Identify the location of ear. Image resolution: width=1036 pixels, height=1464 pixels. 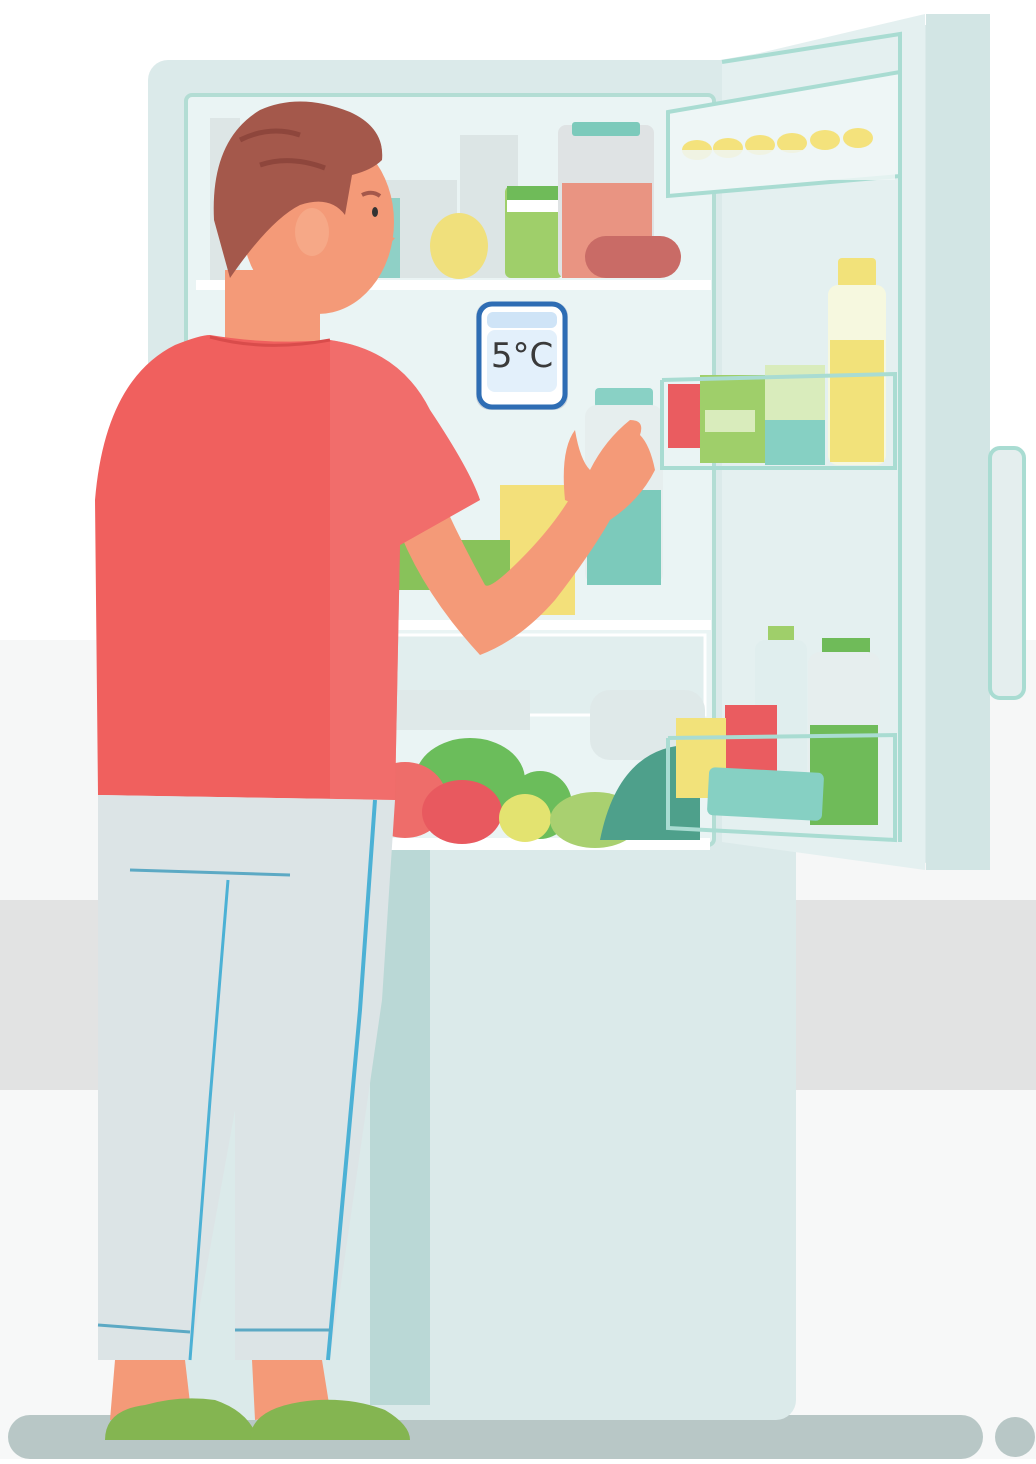
(312, 232).